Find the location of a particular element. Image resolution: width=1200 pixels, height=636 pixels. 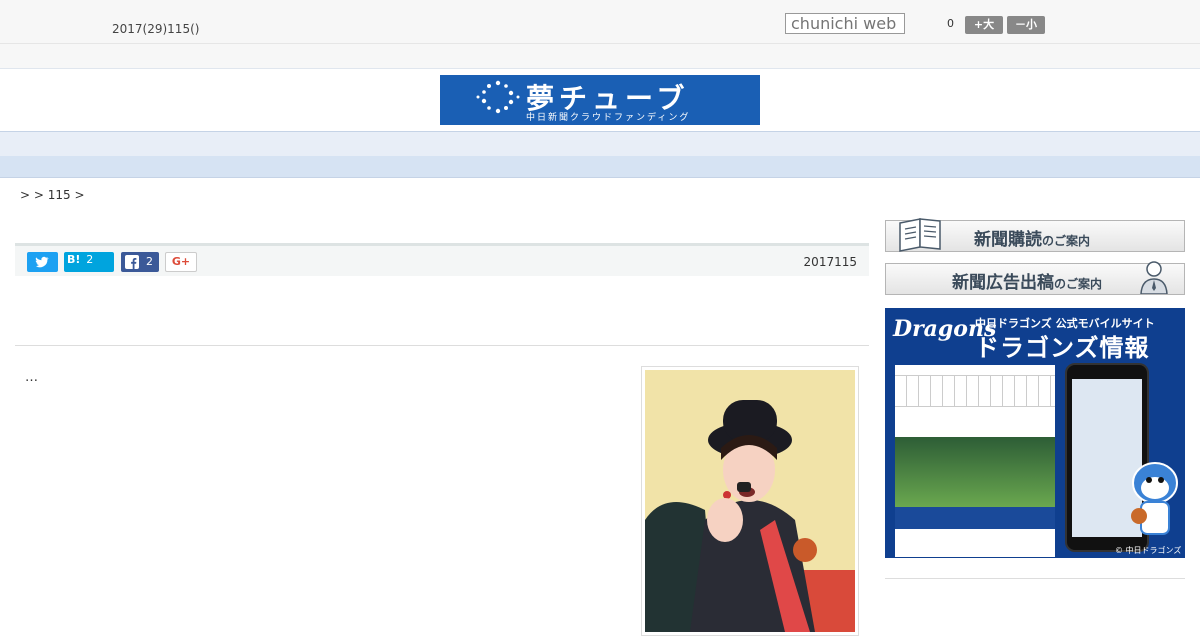

facebook-share-button: 2 is located at coordinates (140, 262).